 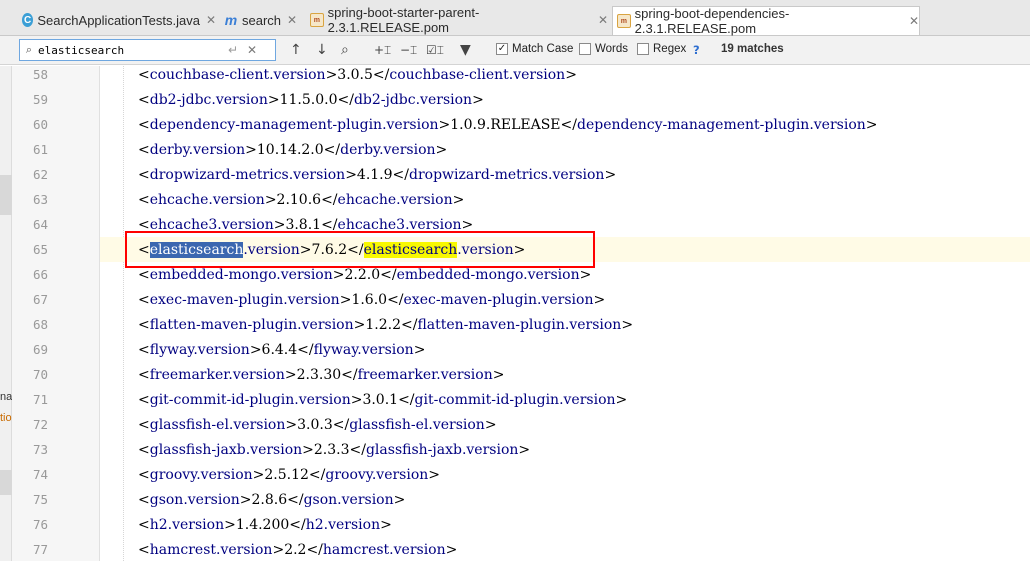 I want to click on new-line-icon: ↵, so click(x=233, y=50).